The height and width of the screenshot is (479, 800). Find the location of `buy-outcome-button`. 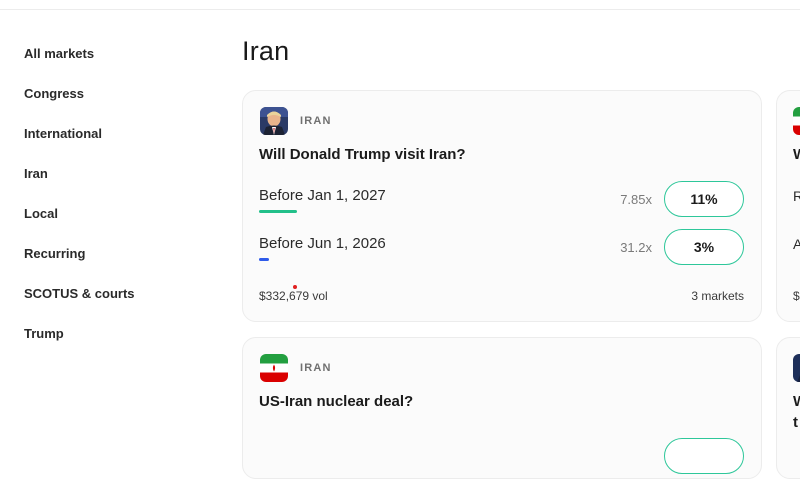

buy-outcome-button is located at coordinates (704, 456).